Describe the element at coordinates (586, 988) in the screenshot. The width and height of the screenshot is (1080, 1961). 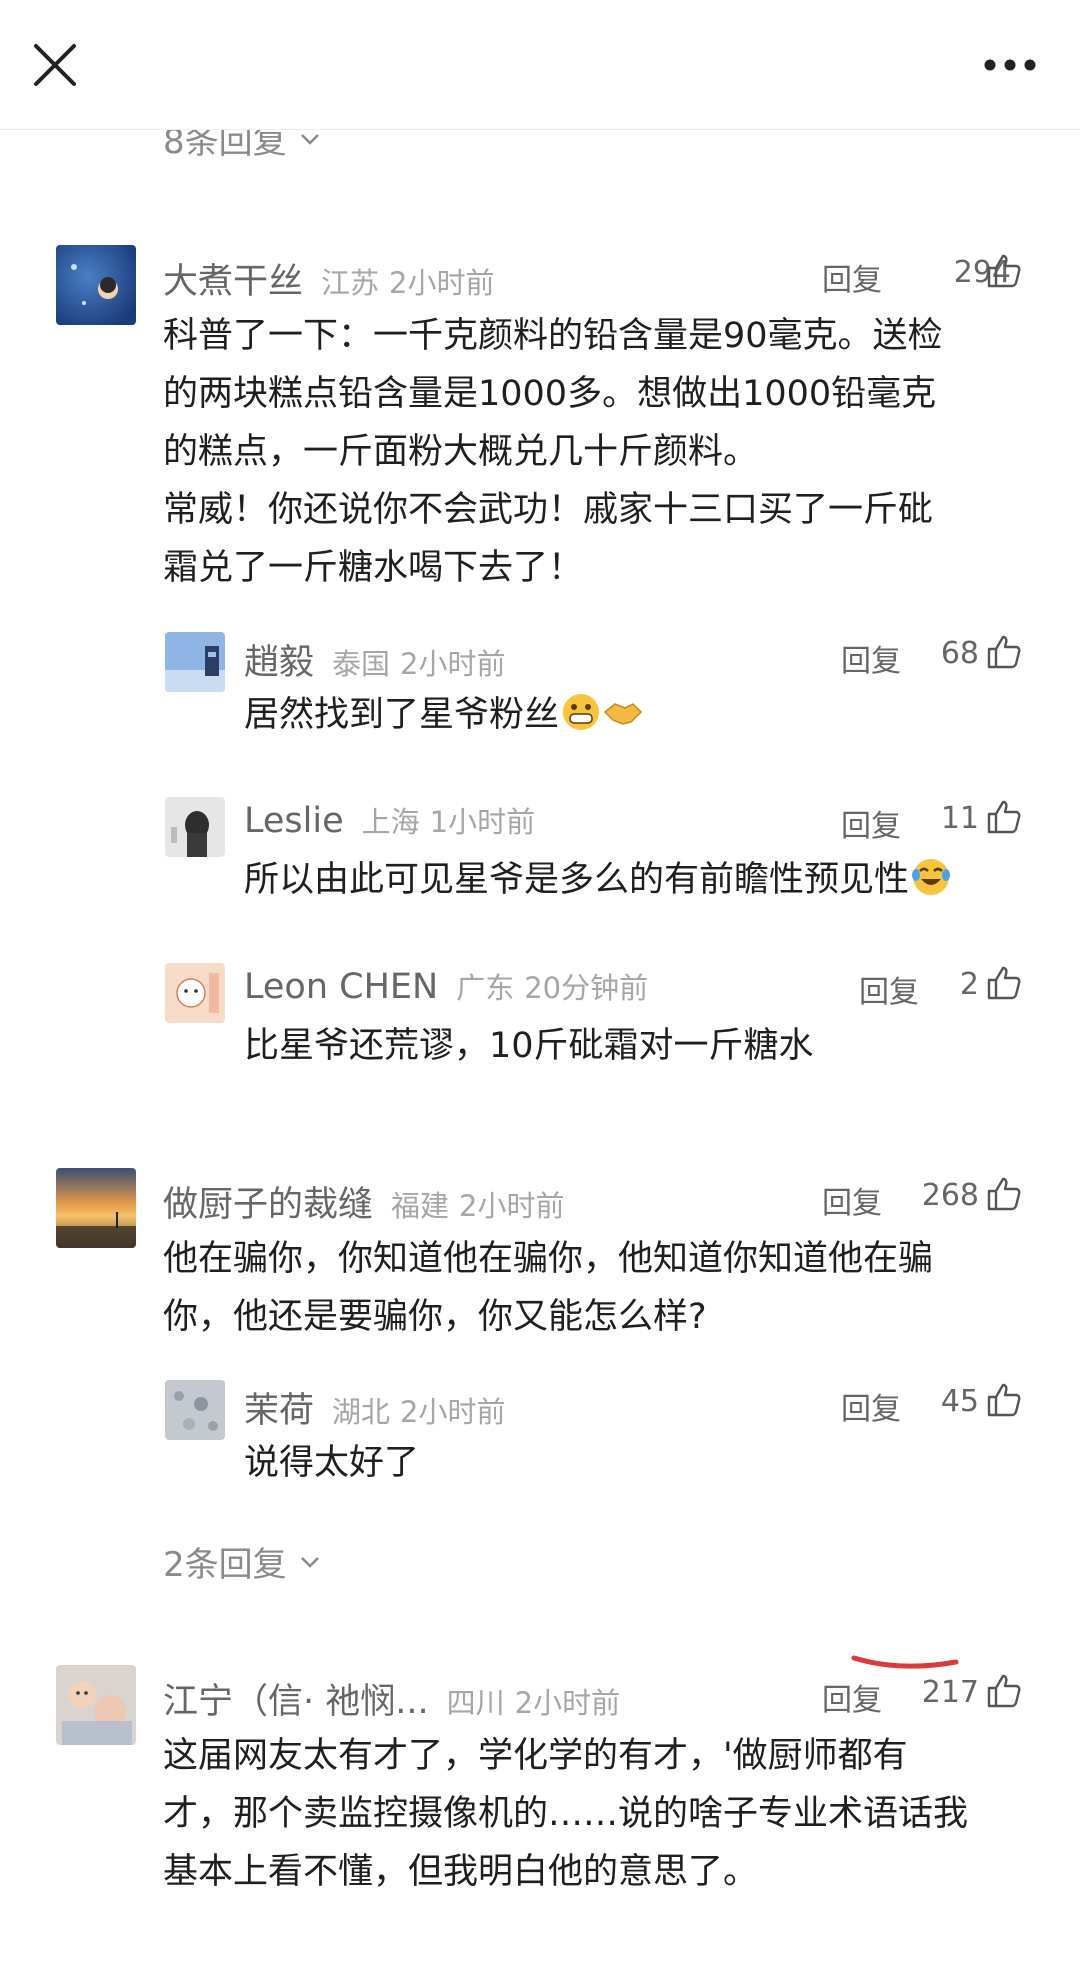
I see `reply-time: 20分钟前` at that location.